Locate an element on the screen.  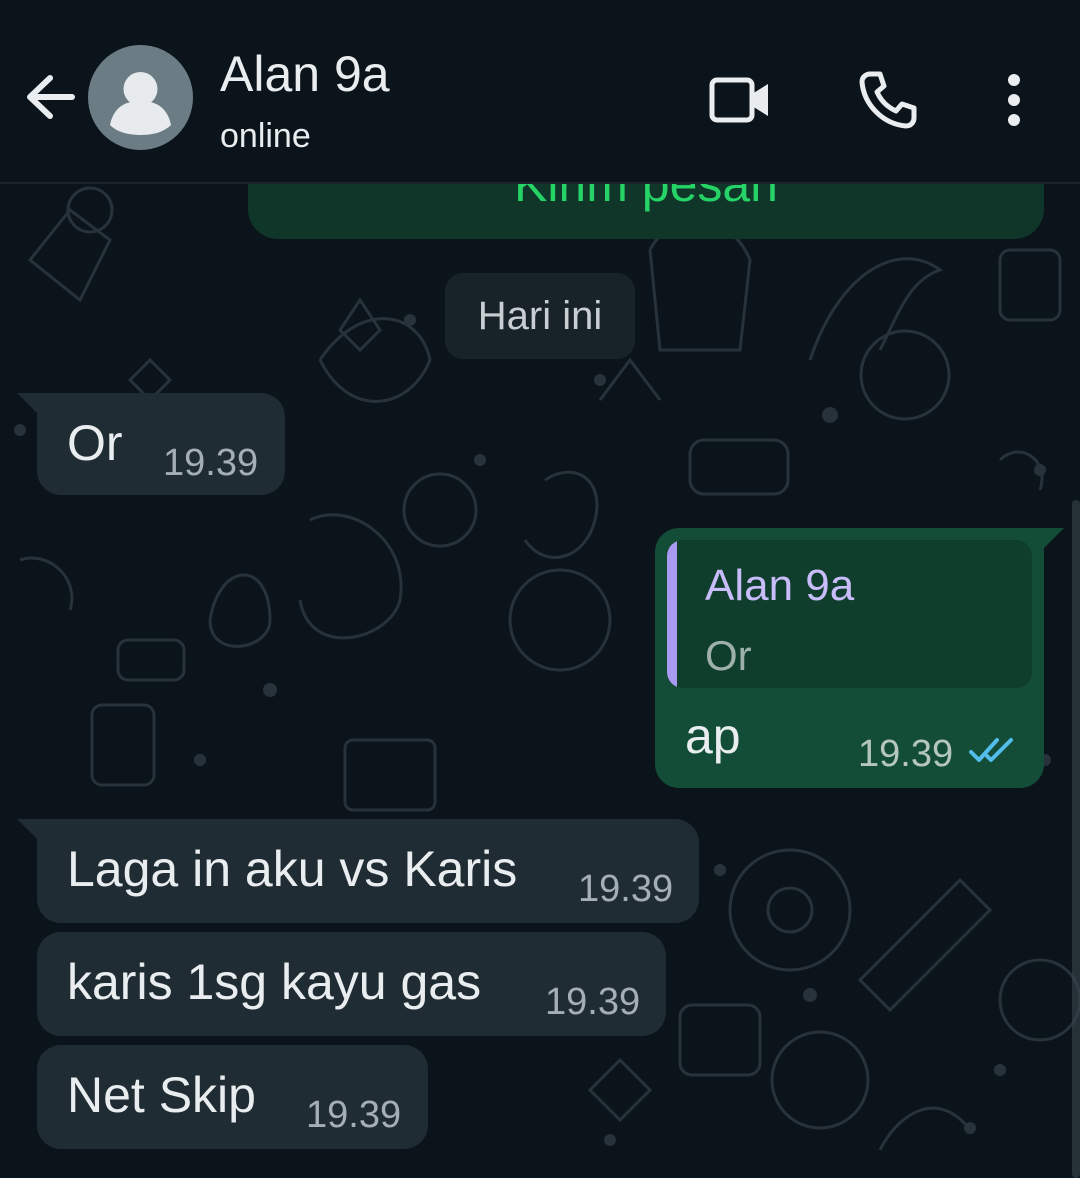
contact-name: Alan 9a is located at coordinates (305, 74).